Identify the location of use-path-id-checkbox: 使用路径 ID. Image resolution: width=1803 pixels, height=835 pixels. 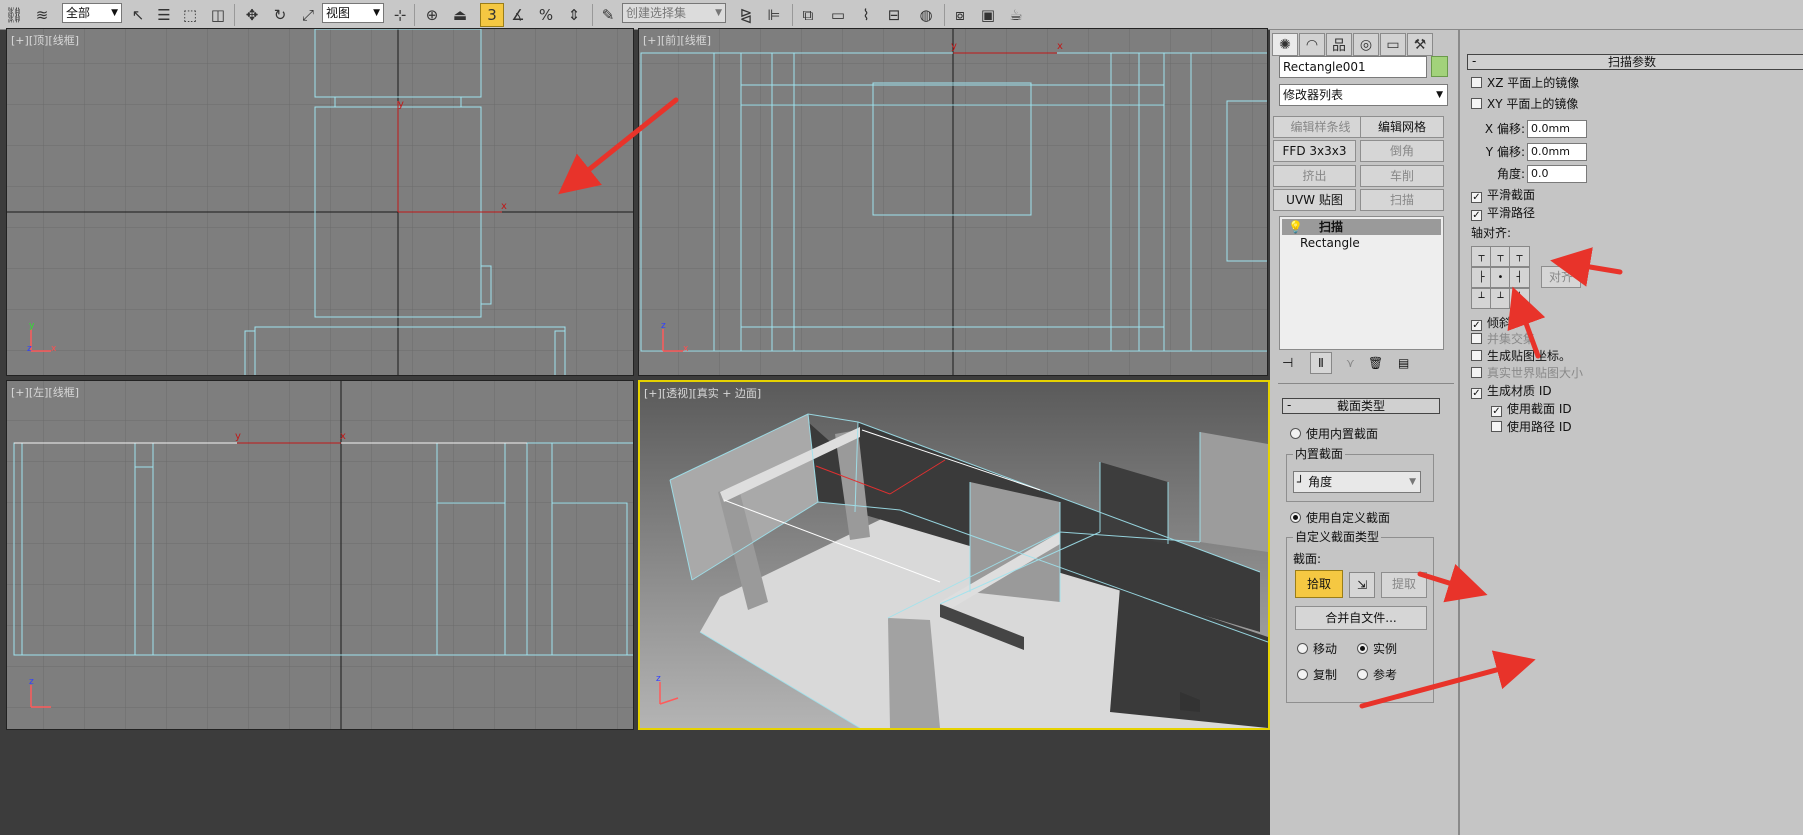
(1531, 427).